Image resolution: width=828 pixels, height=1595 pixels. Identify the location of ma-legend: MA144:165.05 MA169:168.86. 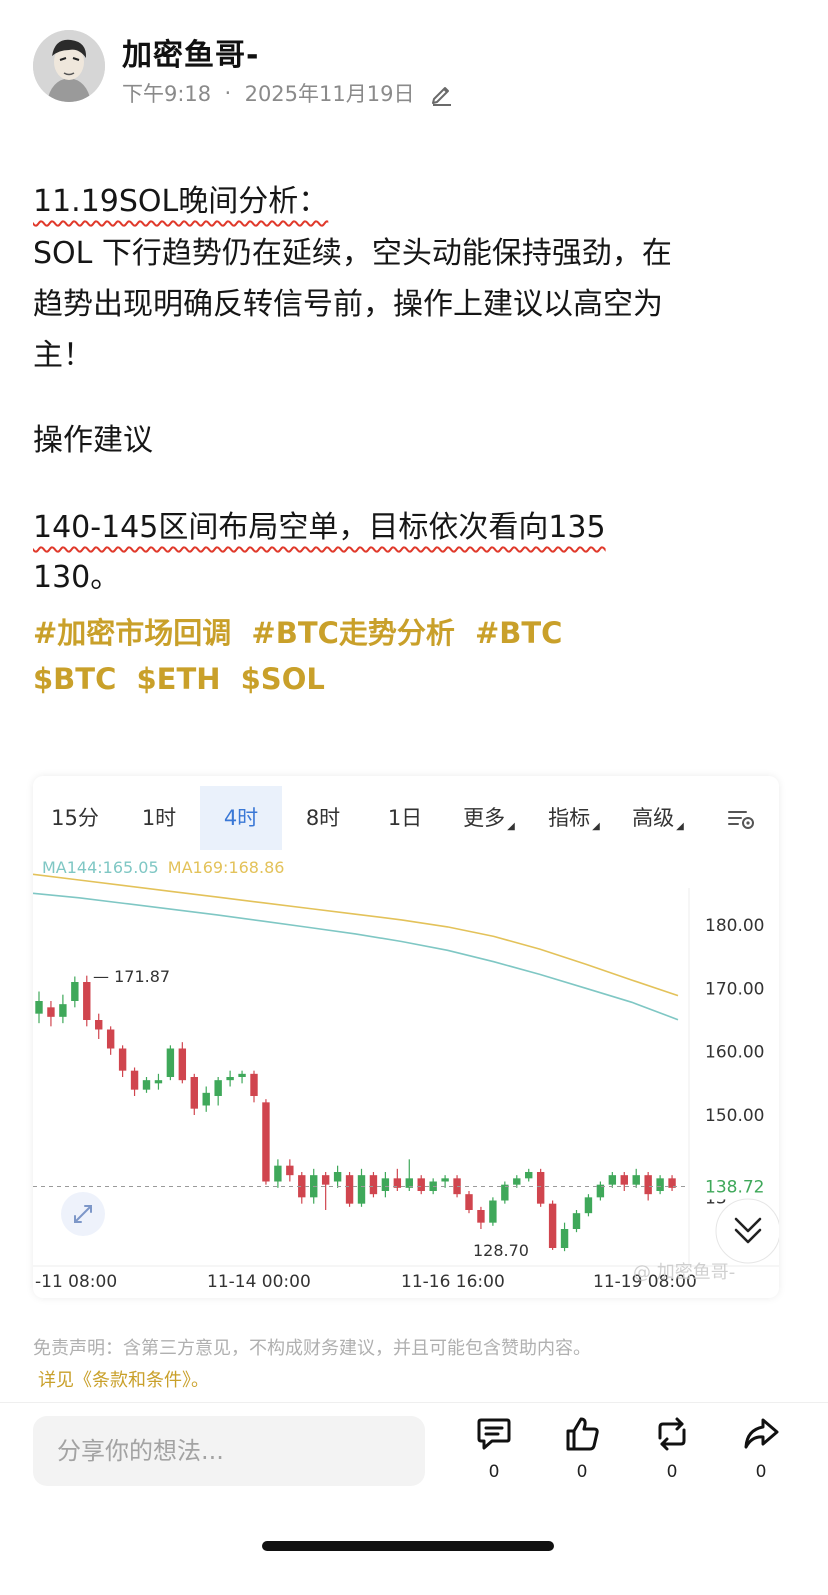
(163, 867).